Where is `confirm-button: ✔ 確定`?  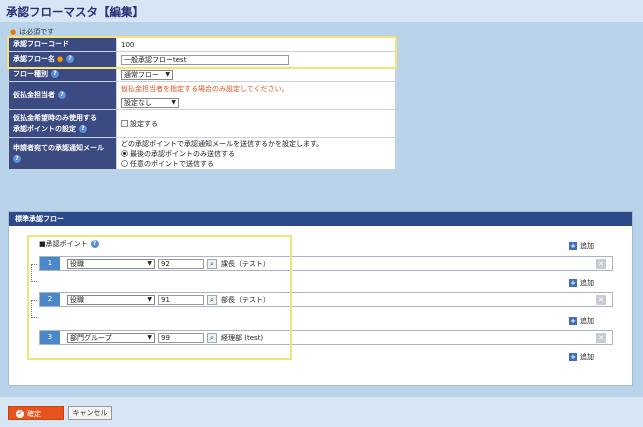 confirm-button: ✔ 確定 is located at coordinates (36, 413).